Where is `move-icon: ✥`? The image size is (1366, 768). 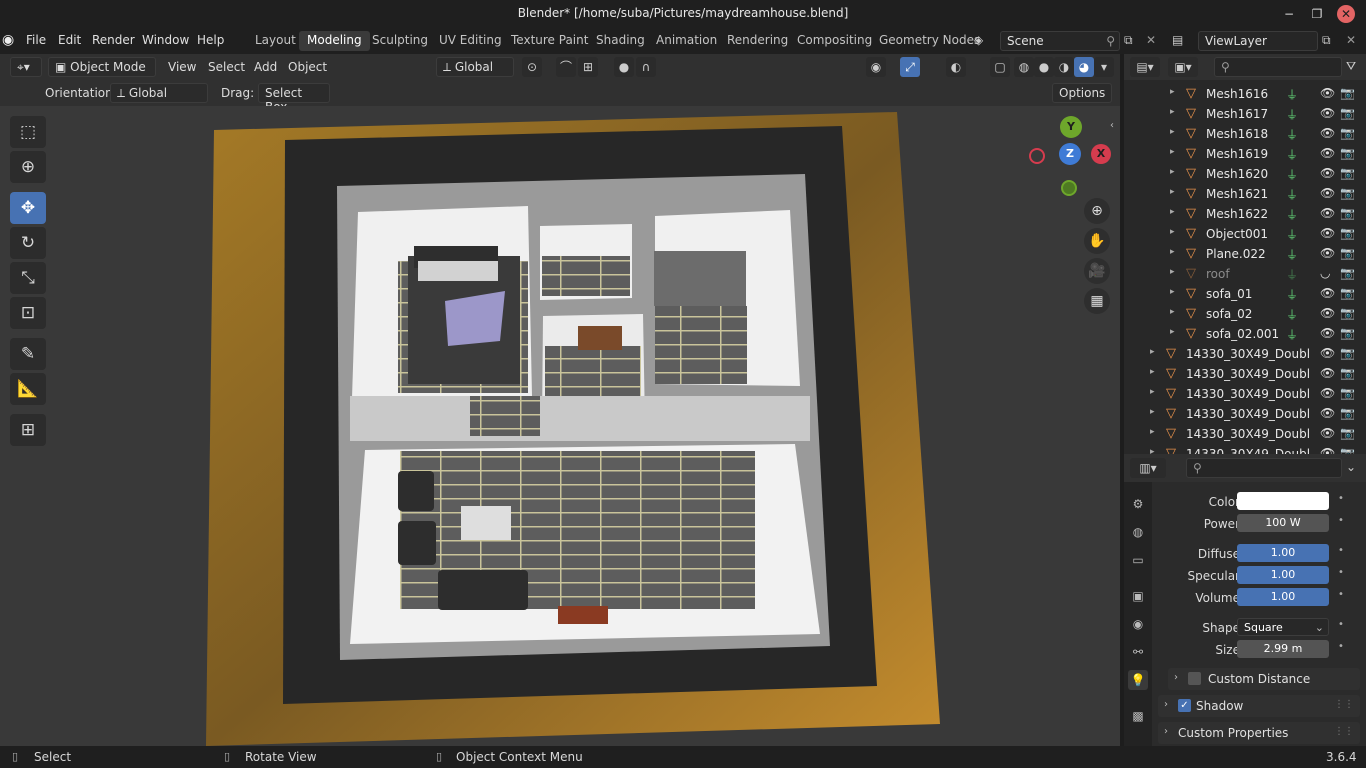
move-icon: ✥ is located at coordinates (28, 208).